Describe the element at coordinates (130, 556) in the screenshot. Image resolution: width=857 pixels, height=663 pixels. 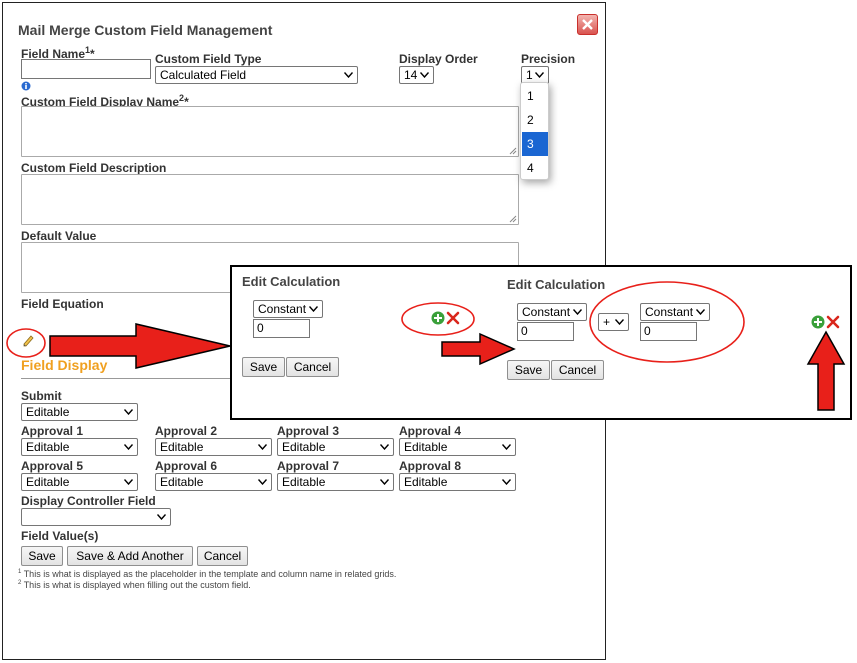
I see `save-add-another-button: Save & Add Another` at that location.